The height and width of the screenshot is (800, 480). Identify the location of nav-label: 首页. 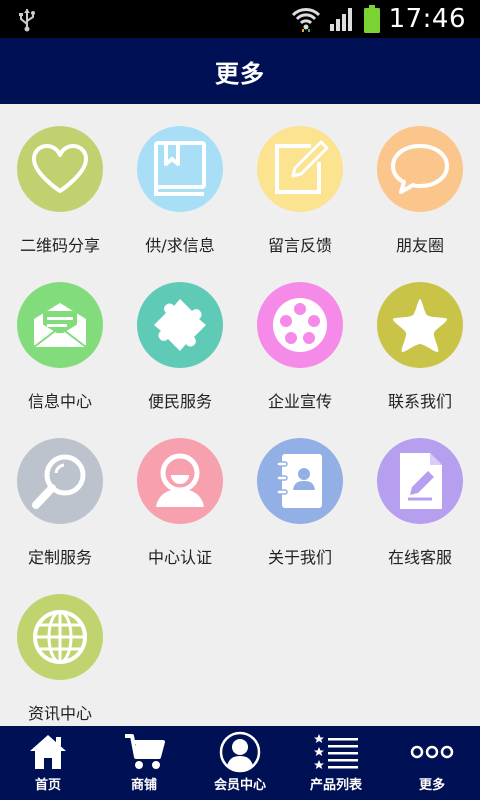
(47, 785).